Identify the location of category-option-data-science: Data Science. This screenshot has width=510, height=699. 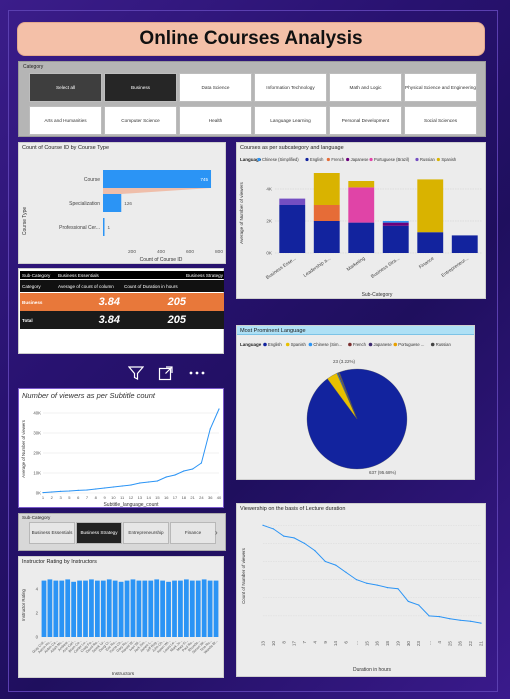
(215, 87).